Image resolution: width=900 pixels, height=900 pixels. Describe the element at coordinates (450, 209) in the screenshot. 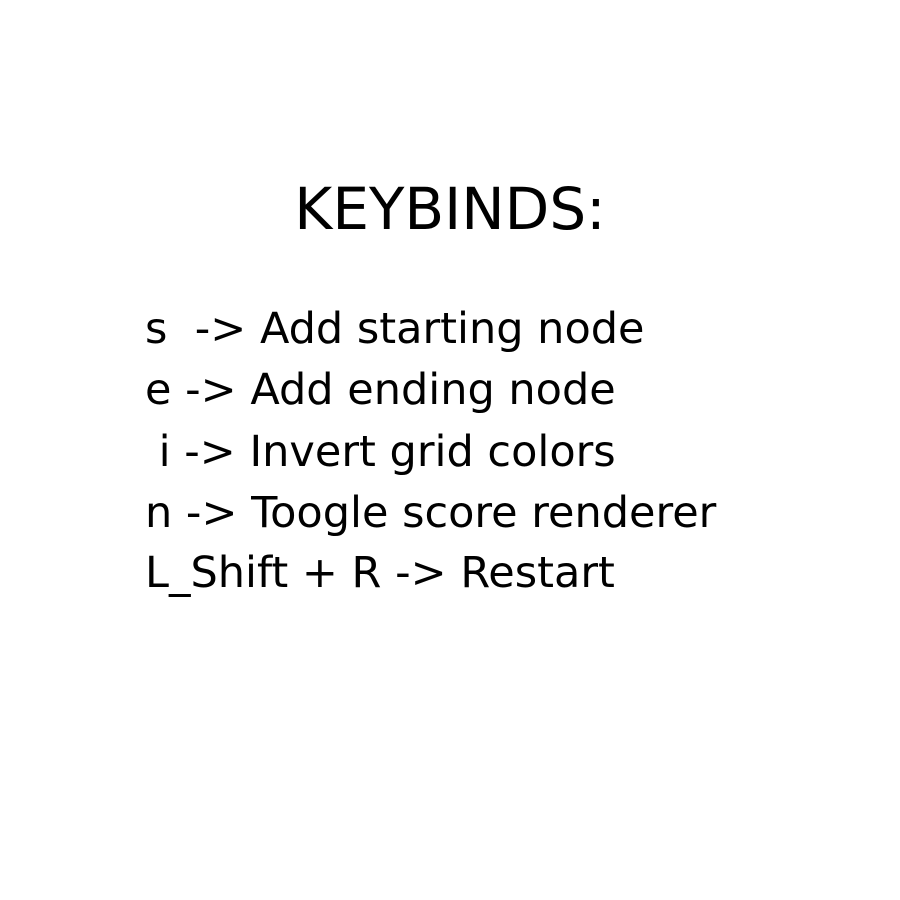

I see `keybinds-title: KEYBINDS:` at that location.